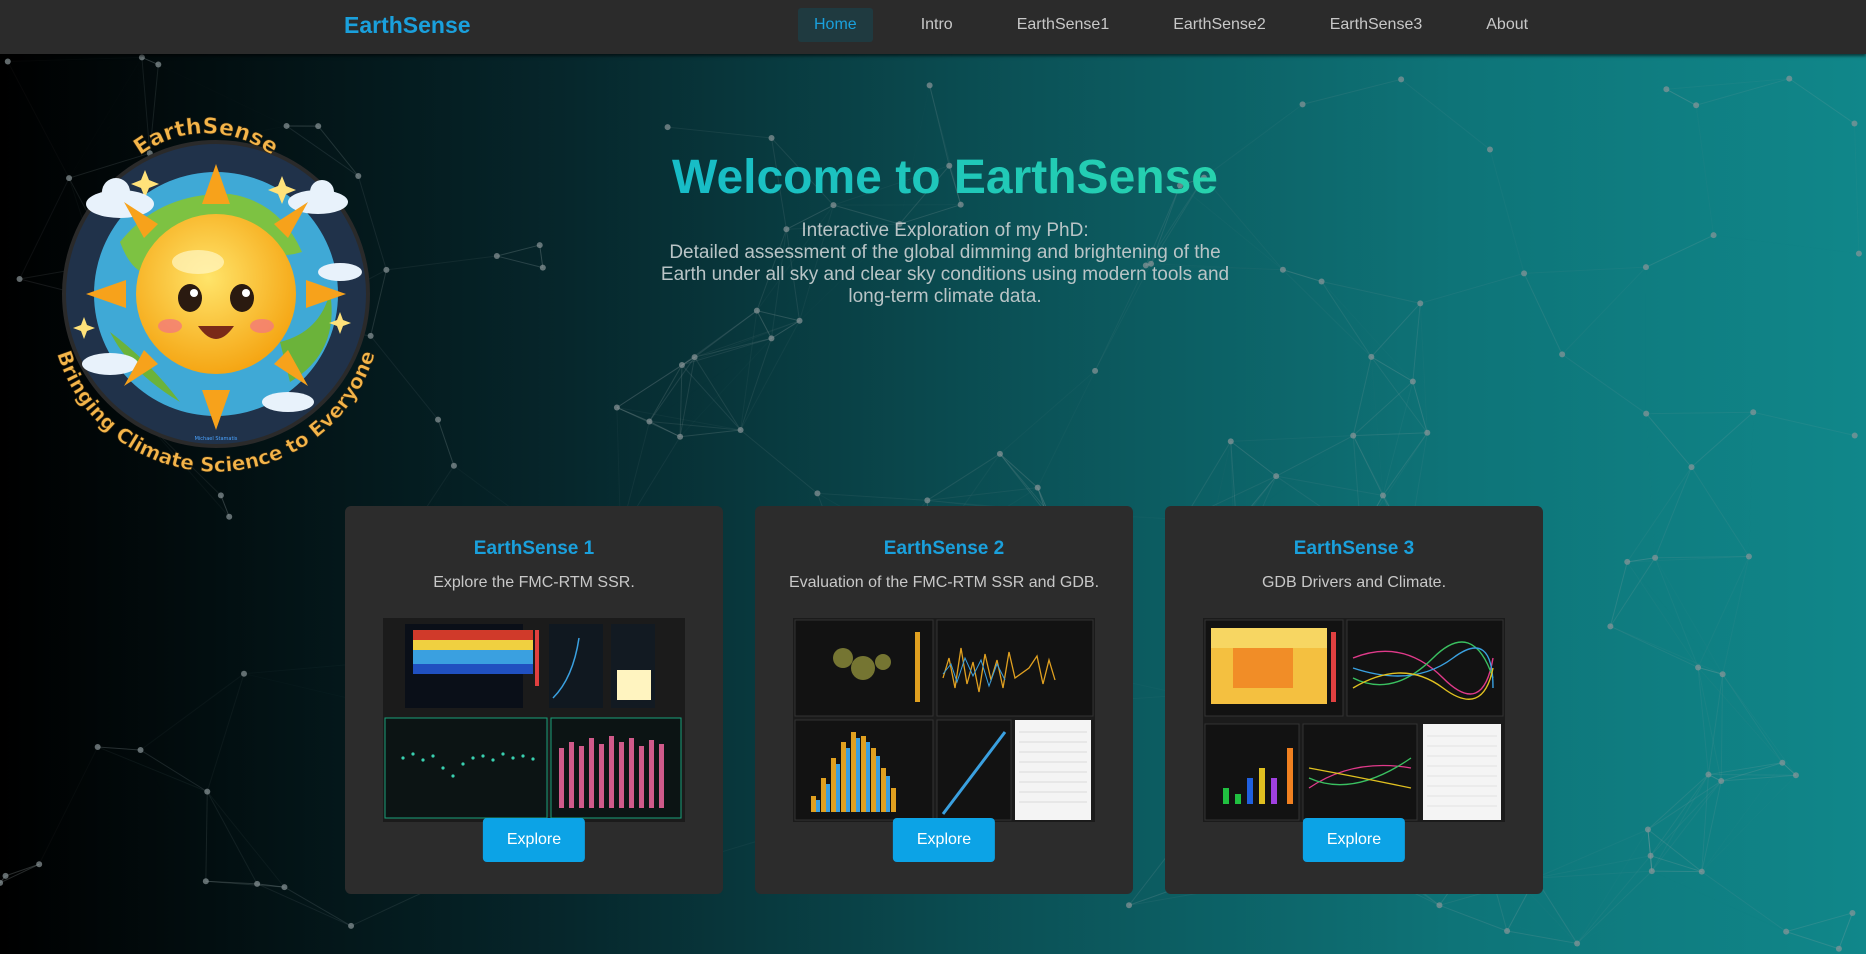 The width and height of the screenshot is (1866, 954). What do you see at coordinates (407, 25) in the screenshot?
I see `brand-link: EarthSense` at bounding box center [407, 25].